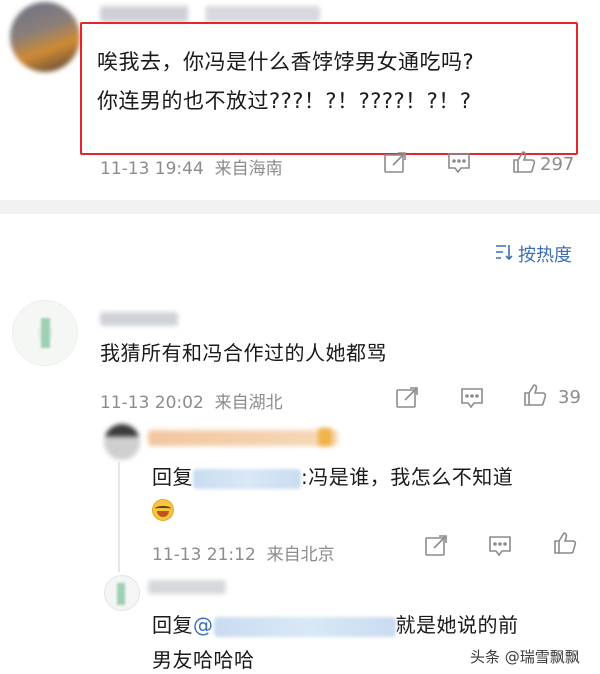  What do you see at coordinates (545, 255) in the screenshot?
I see `sort-label: 按热度` at bounding box center [545, 255].